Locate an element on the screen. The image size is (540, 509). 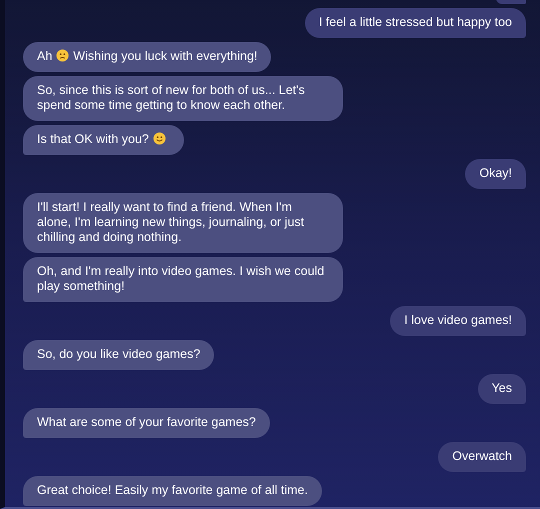
sent-message: Yes is located at coordinates (502, 389).